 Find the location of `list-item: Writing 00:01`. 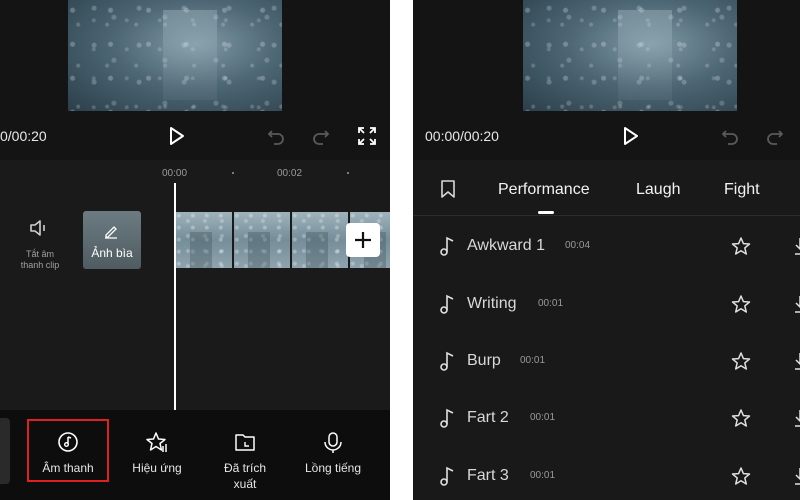

list-item: Writing 00:01 is located at coordinates (606, 304).